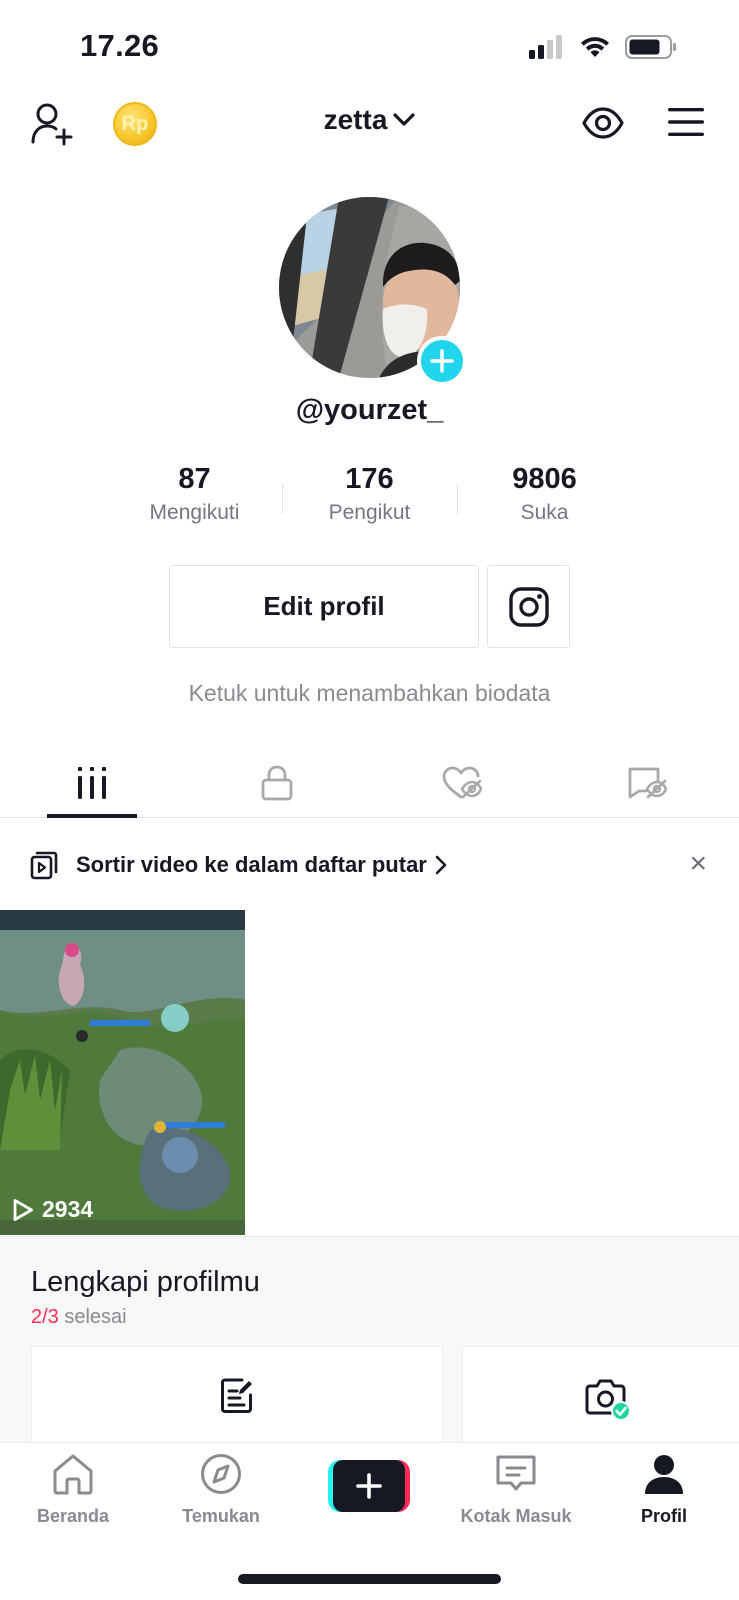 This screenshot has height=1600, width=739. What do you see at coordinates (369, 479) in the screenshot?
I see `stat-value: 176` at bounding box center [369, 479].